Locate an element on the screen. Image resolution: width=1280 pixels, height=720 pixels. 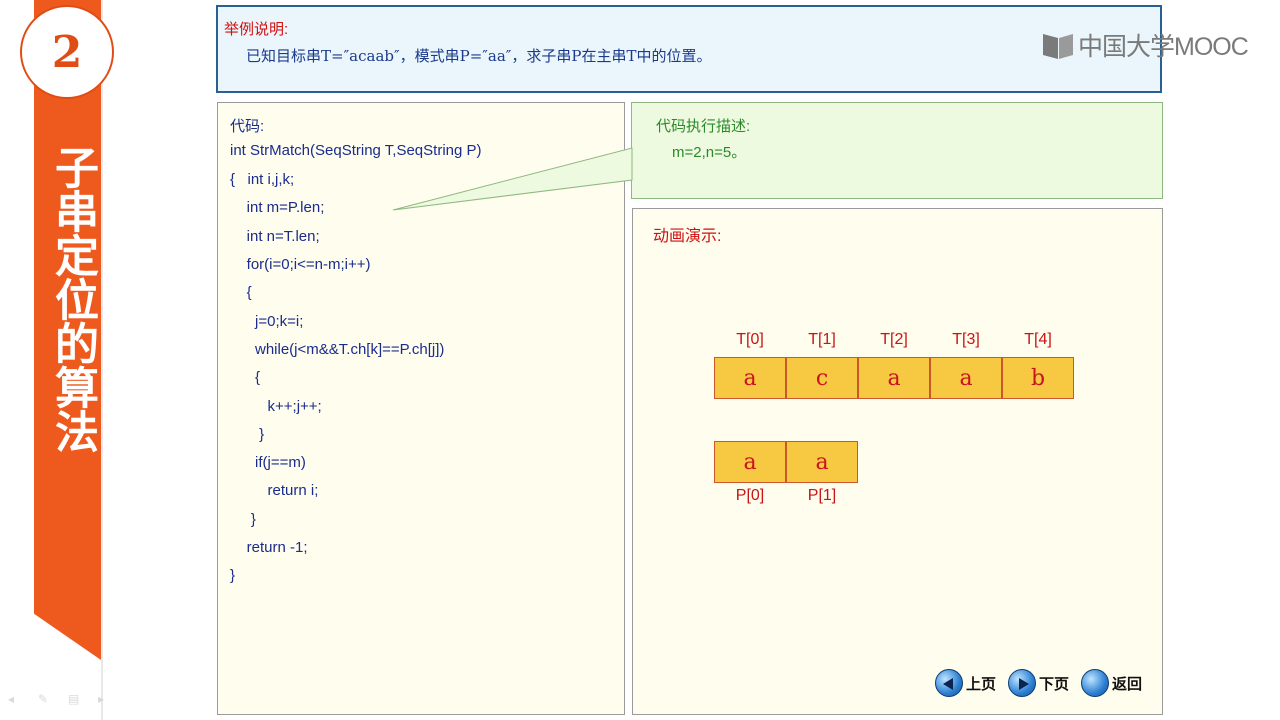
prev-page-button: 上页 is located at coordinates (965, 683).